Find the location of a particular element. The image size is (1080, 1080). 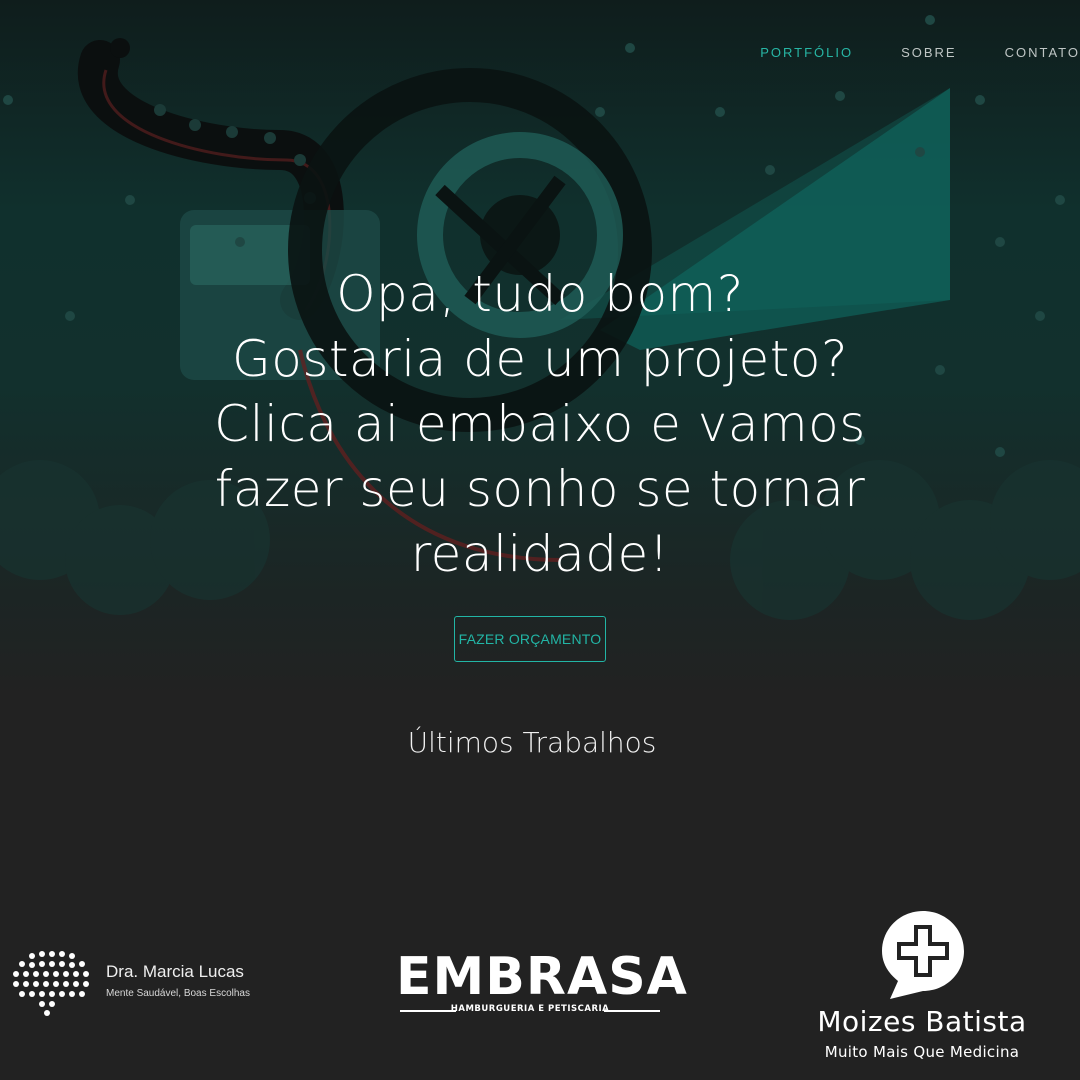

client-tagline: HAMBURGUERIA E PETISCARIA is located at coordinates (530, 1009).